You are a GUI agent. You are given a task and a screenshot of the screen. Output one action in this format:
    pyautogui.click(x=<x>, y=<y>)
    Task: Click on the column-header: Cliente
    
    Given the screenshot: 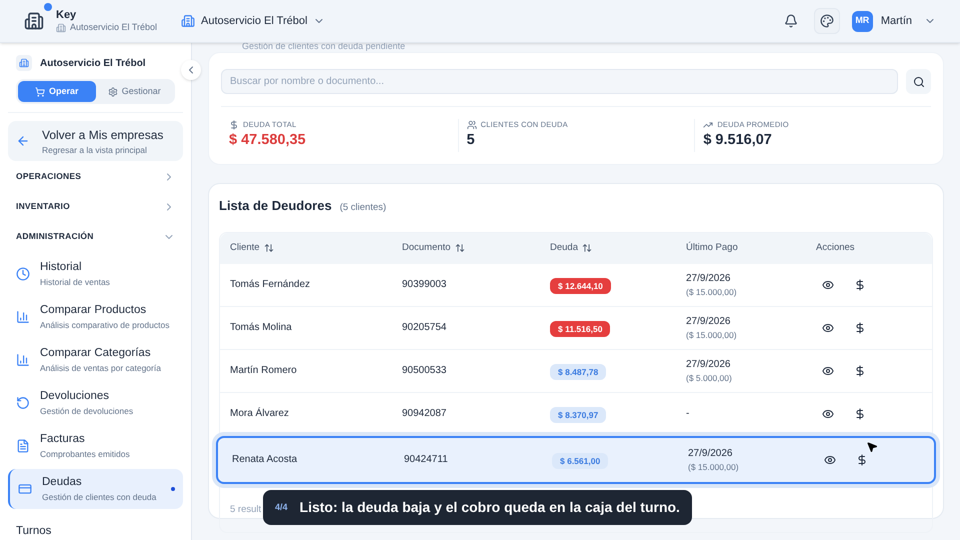 What is the action you would take?
    pyautogui.click(x=316, y=248)
    